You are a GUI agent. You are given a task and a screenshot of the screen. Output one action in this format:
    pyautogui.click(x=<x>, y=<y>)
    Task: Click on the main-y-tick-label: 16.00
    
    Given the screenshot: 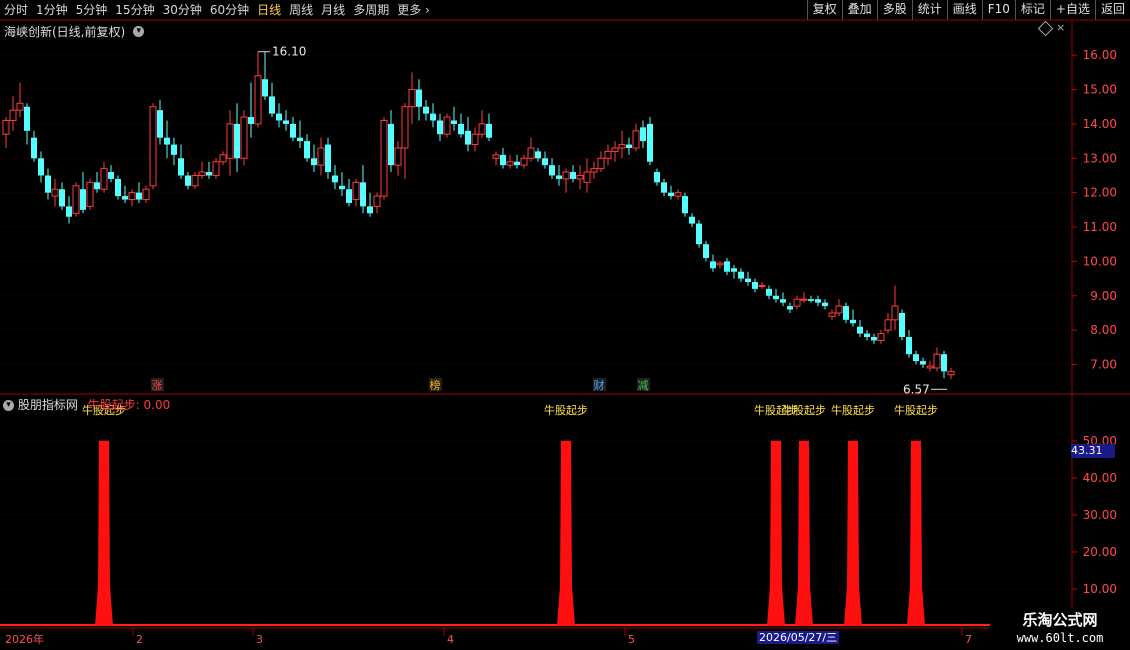 What is the action you would take?
    pyautogui.click(x=1100, y=55)
    